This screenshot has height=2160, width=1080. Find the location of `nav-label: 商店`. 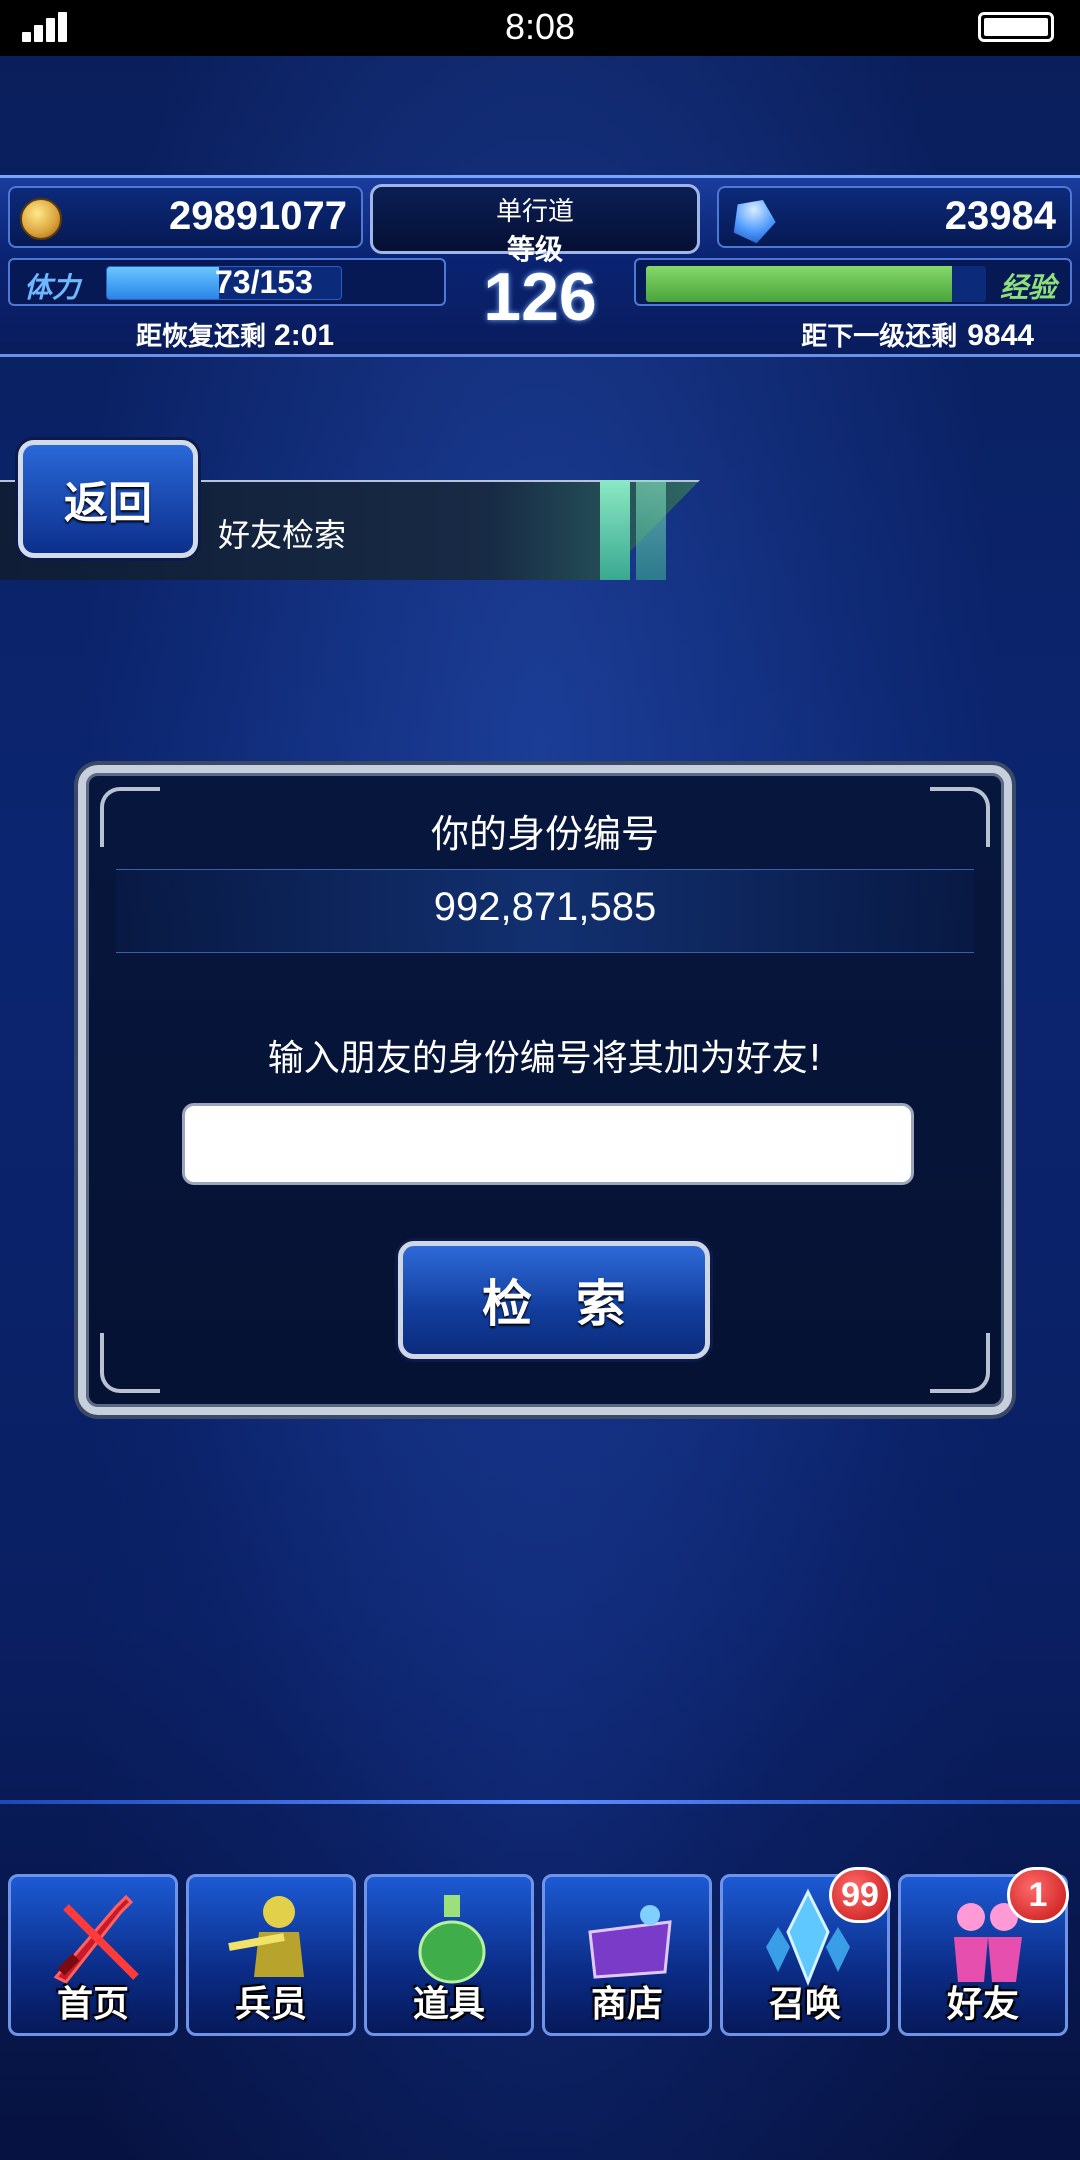

nav-label: 商店 is located at coordinates (626, 2004).